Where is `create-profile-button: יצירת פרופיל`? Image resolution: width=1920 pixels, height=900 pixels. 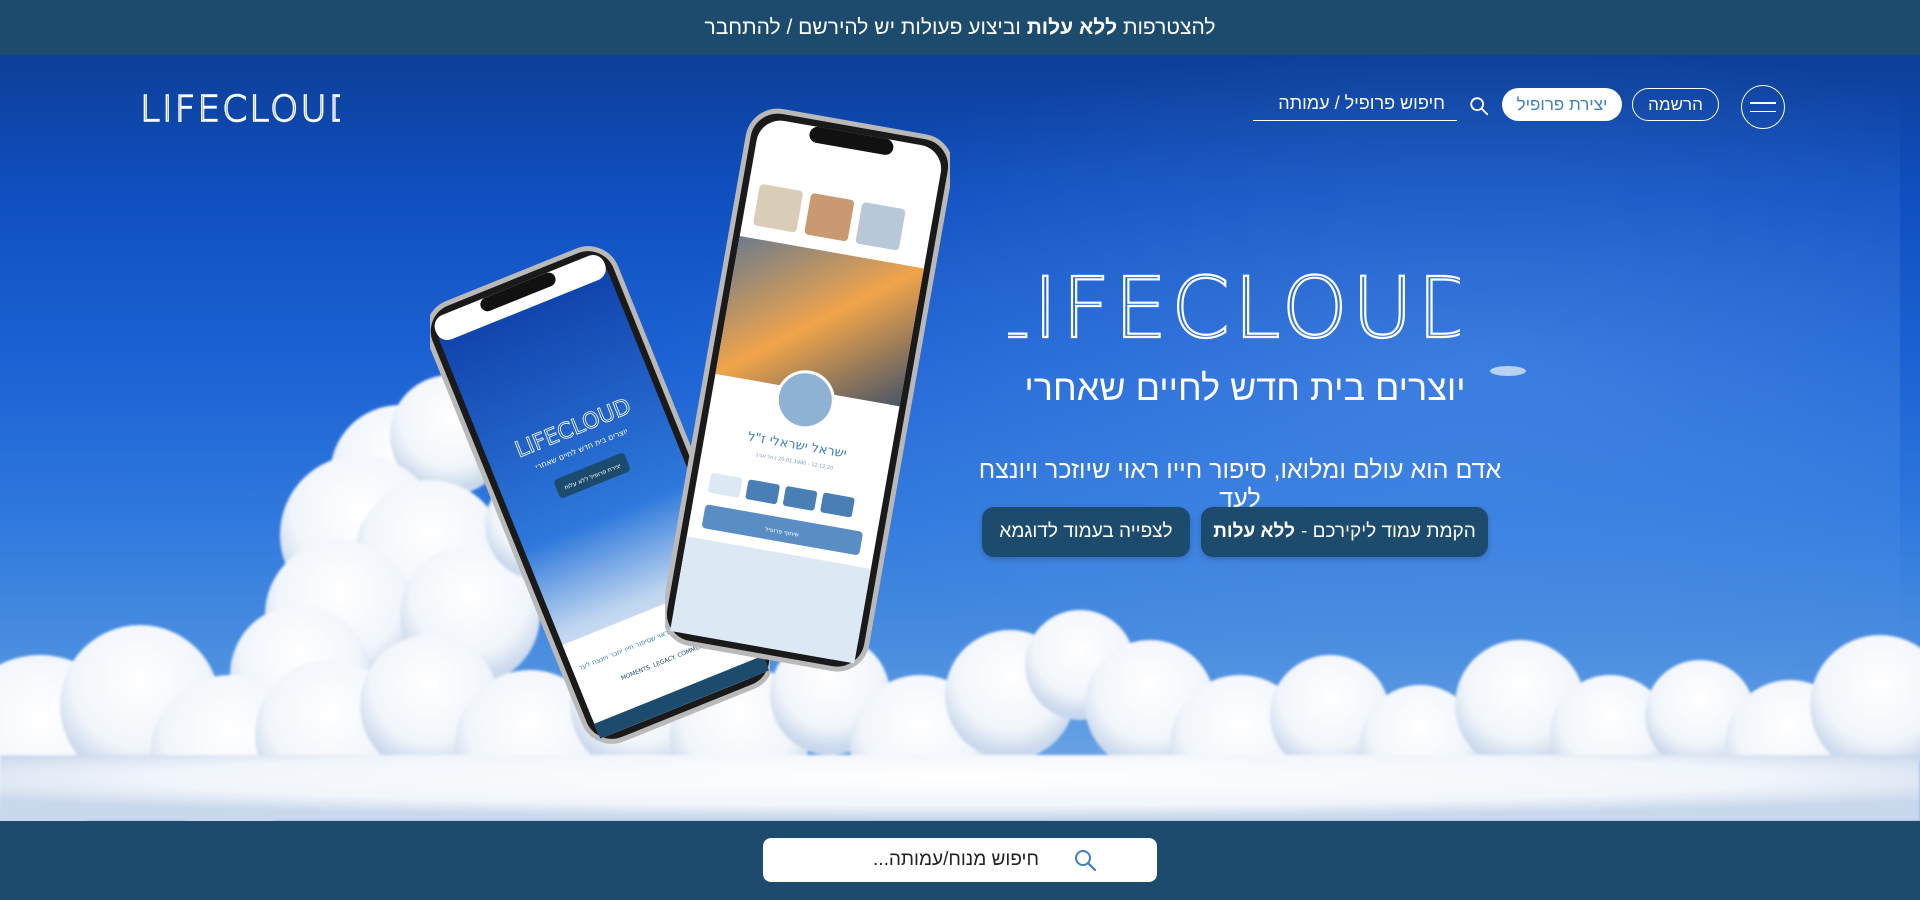 create-profile-button: יצירת פרופיל is located at coordinates (1562, 104).